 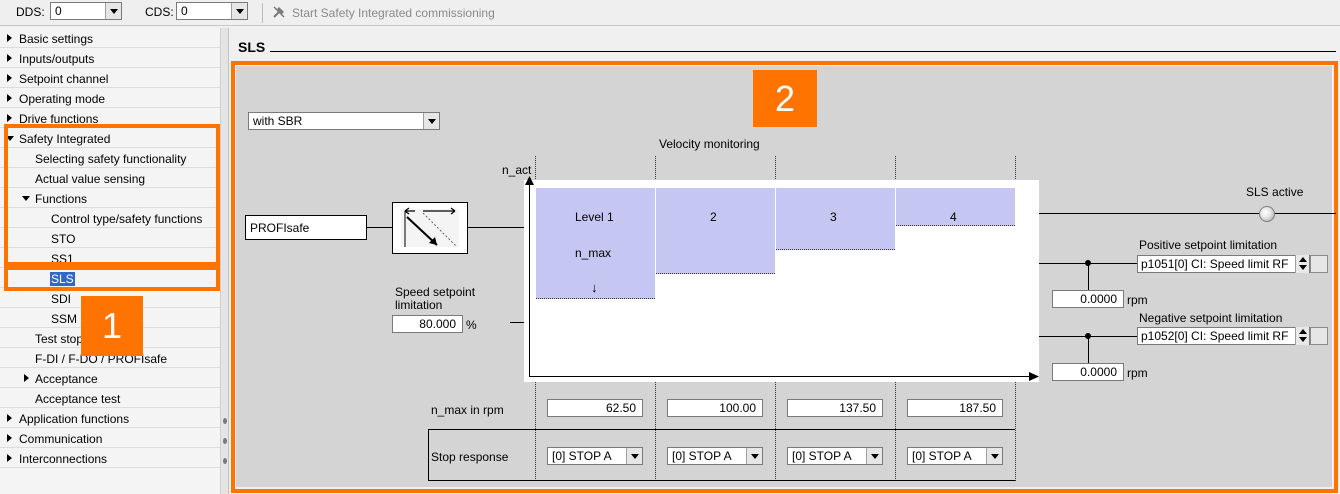 What do you see at coordinates (702, 456) in the screenshot?
I see `stop-response-level-2-value: [0] STOP A` at bounding box center [702, 456].